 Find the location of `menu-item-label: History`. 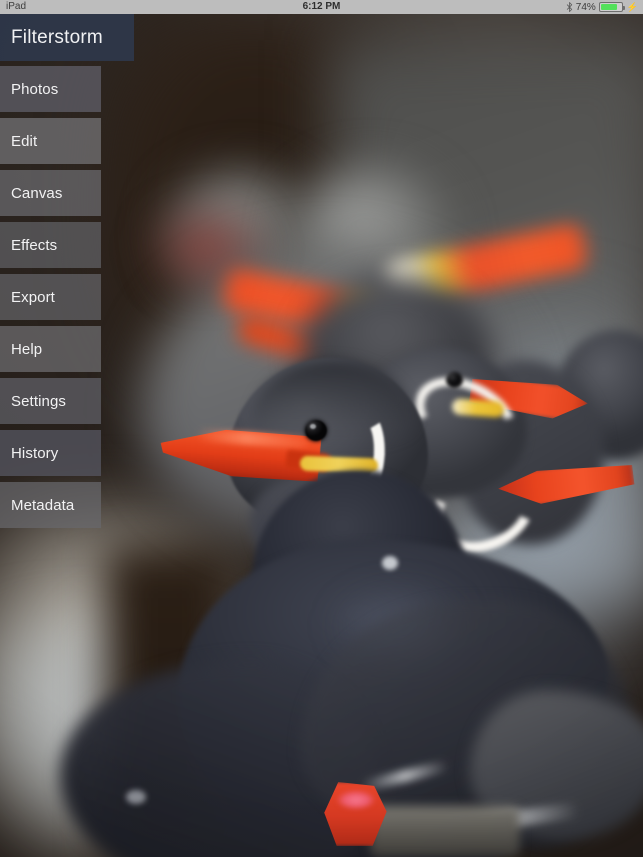

menu-item-label: History is located at coordinates (35, 453).